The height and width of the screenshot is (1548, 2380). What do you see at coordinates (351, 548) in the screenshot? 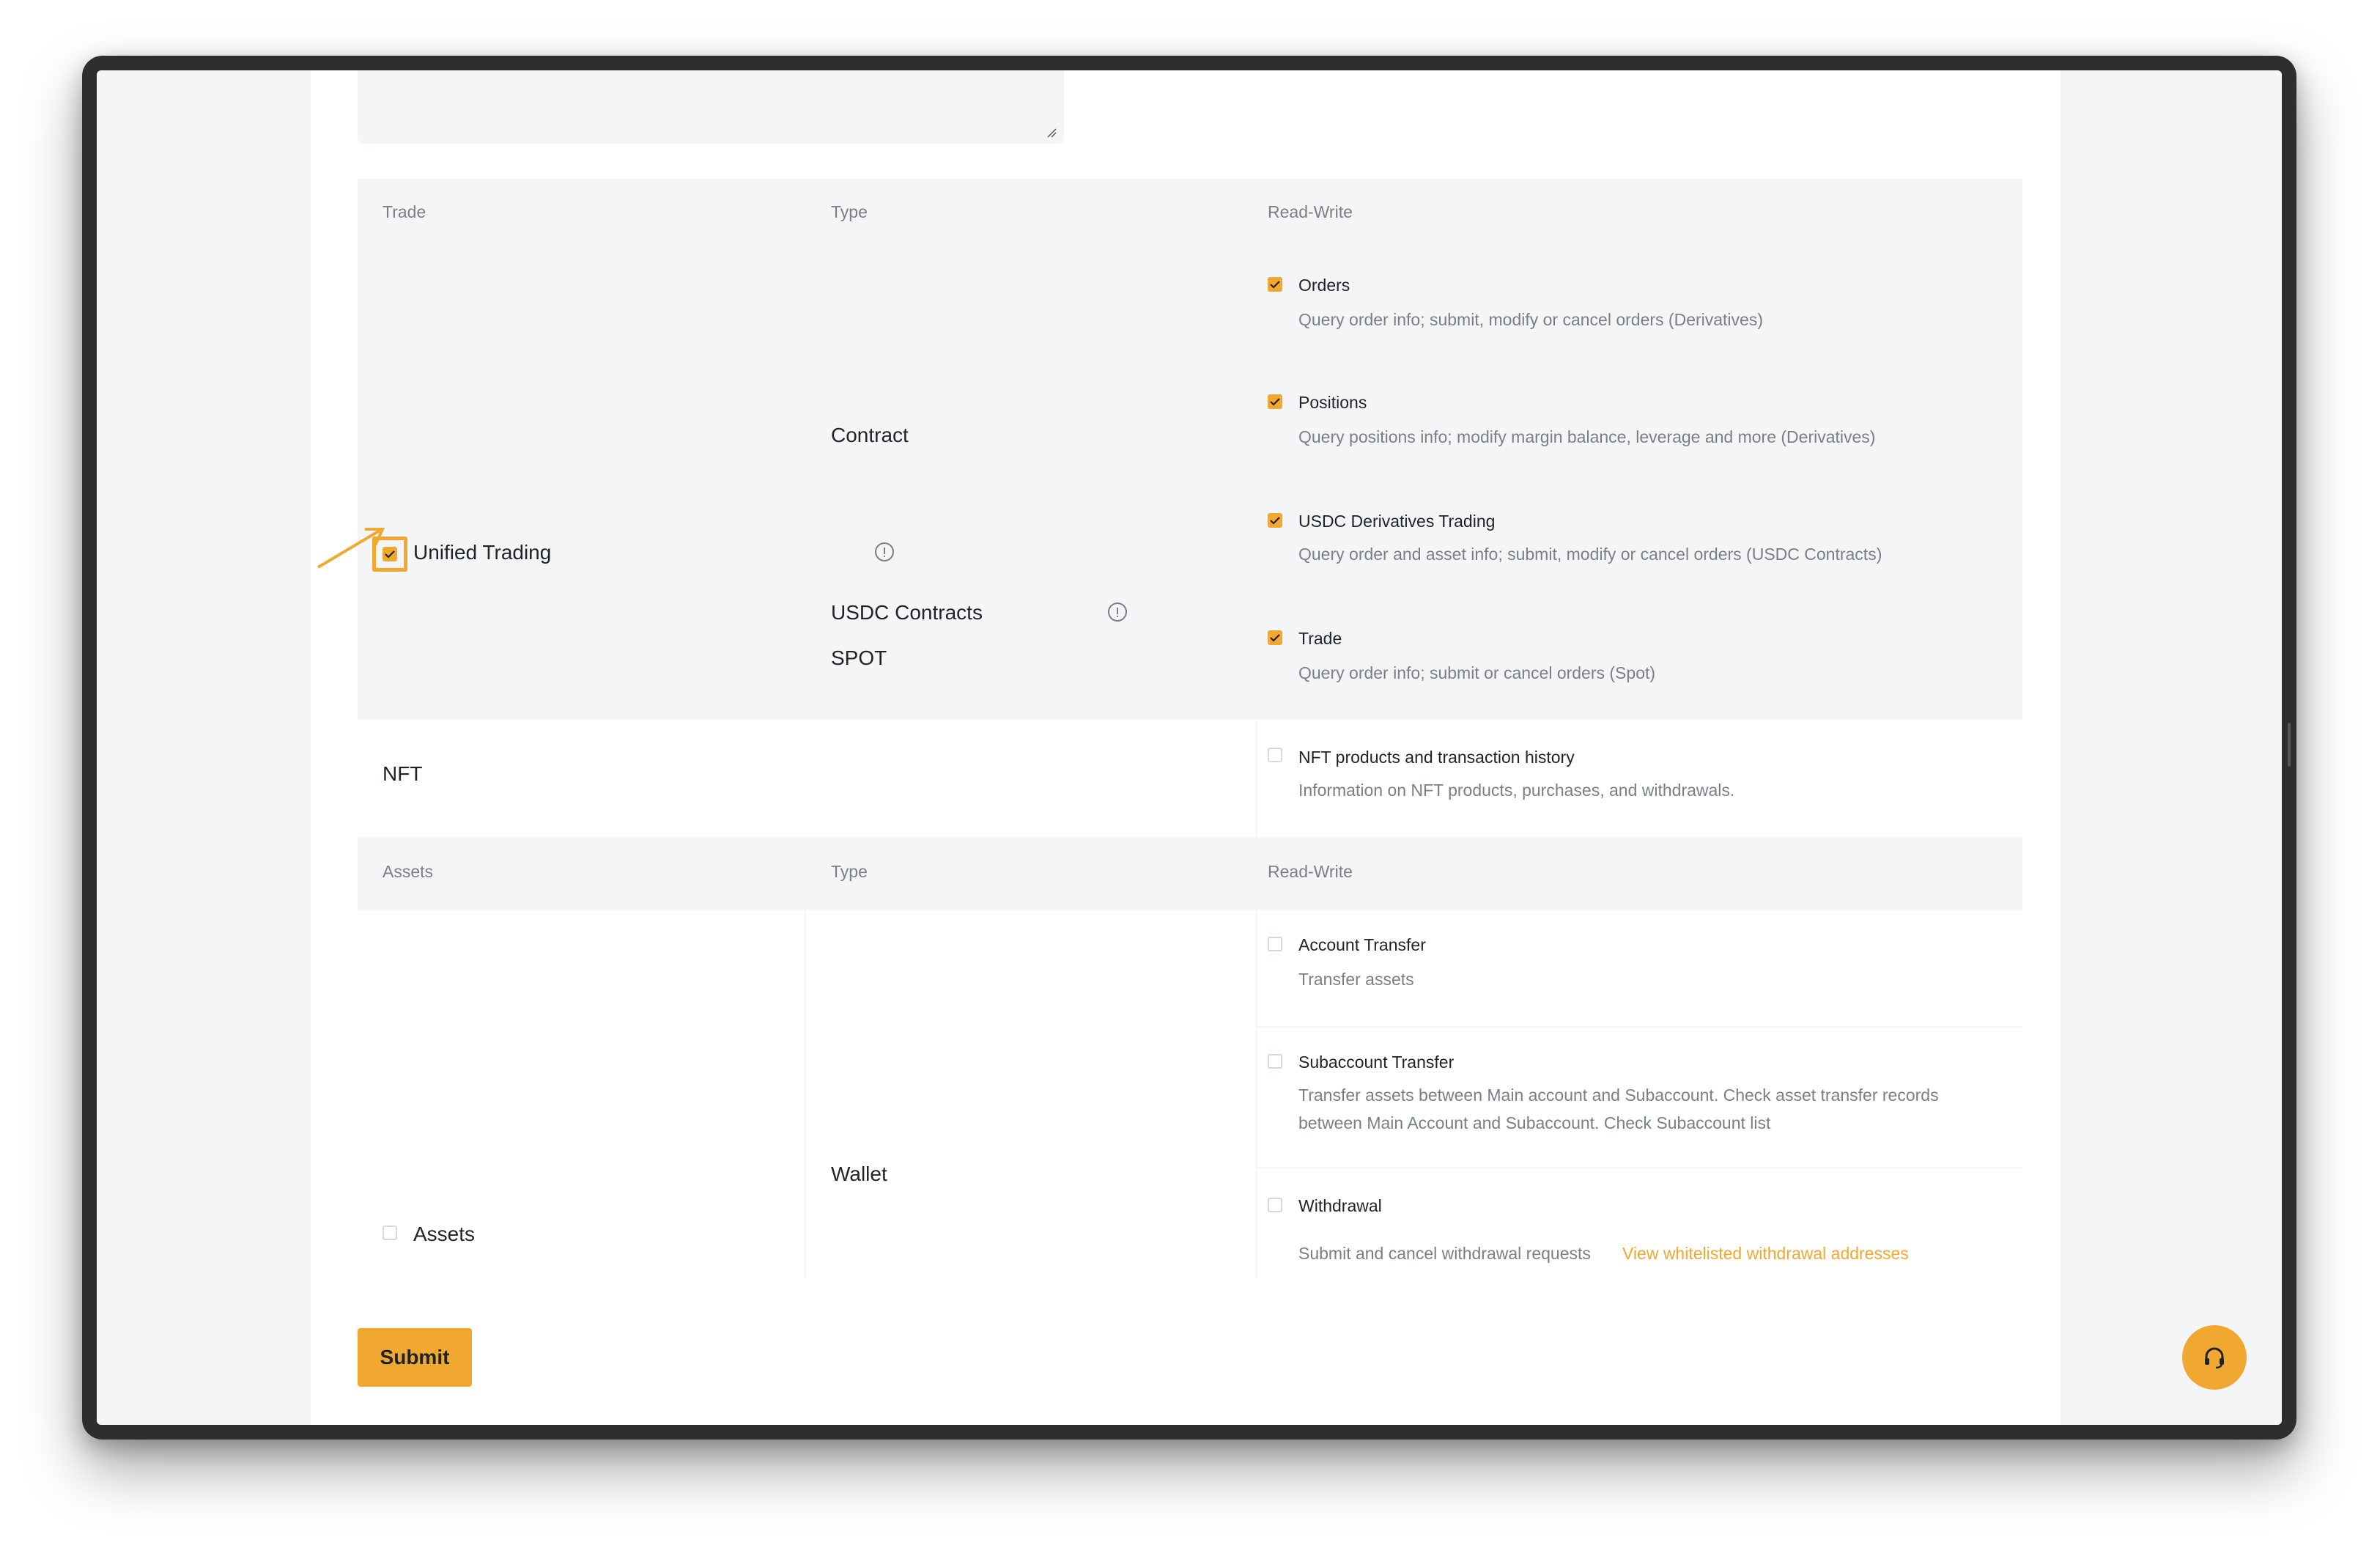
I see `annotation-arrow-icon` at bounding box center [351, 548].